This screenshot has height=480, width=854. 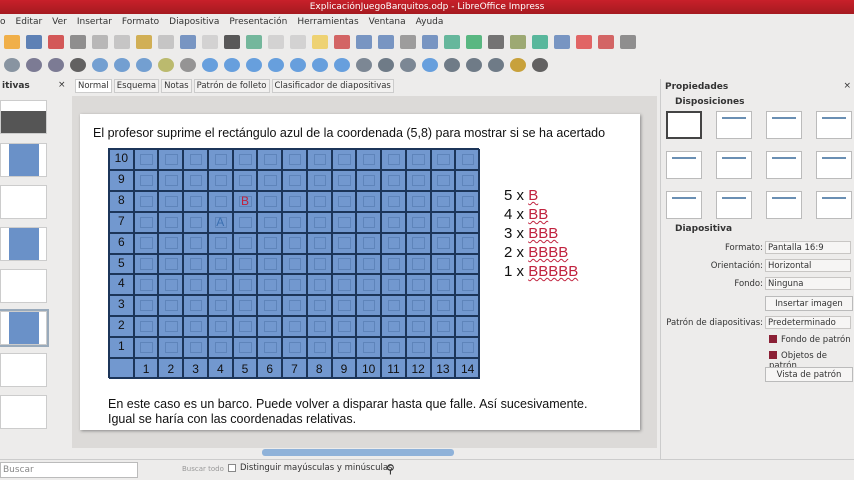 What do you see at coordinates (136, 86) in the screenshot?
I see `tab-esquema: Esquema` at bounding box center [136, 86].